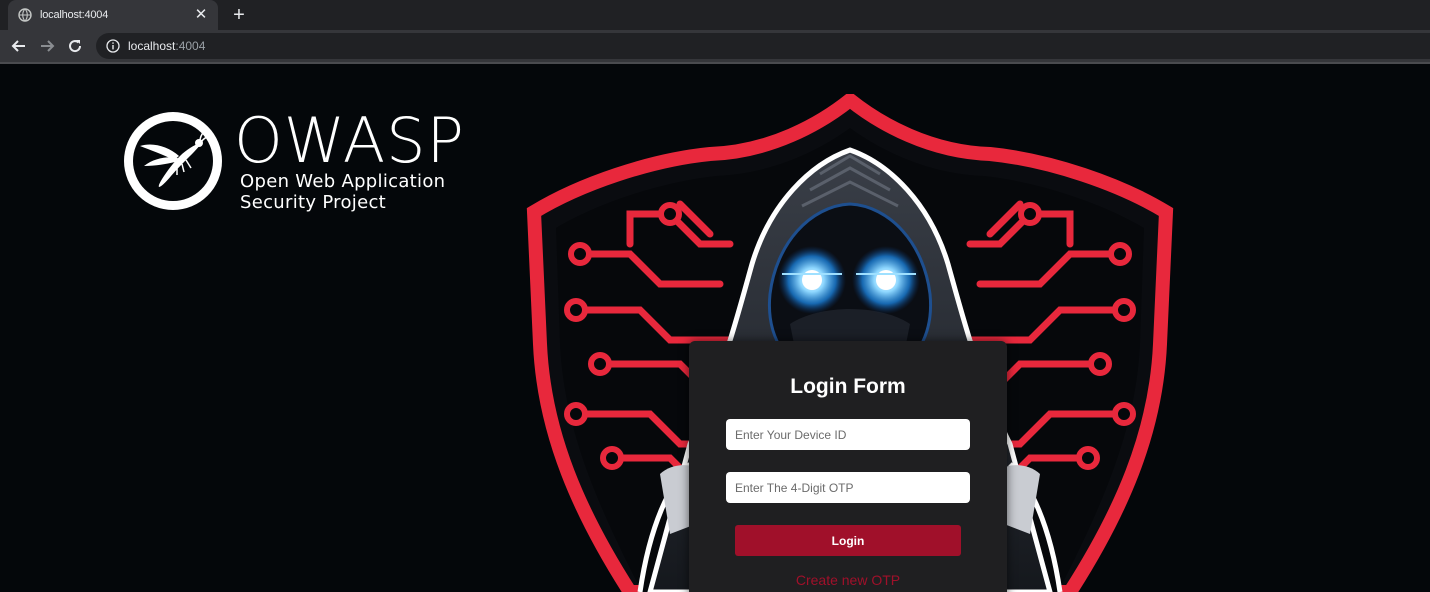 This screenshot has height=592, width=1430. I want to click on logo-tagline: Open Web Application Security Project, so click(342, 192).